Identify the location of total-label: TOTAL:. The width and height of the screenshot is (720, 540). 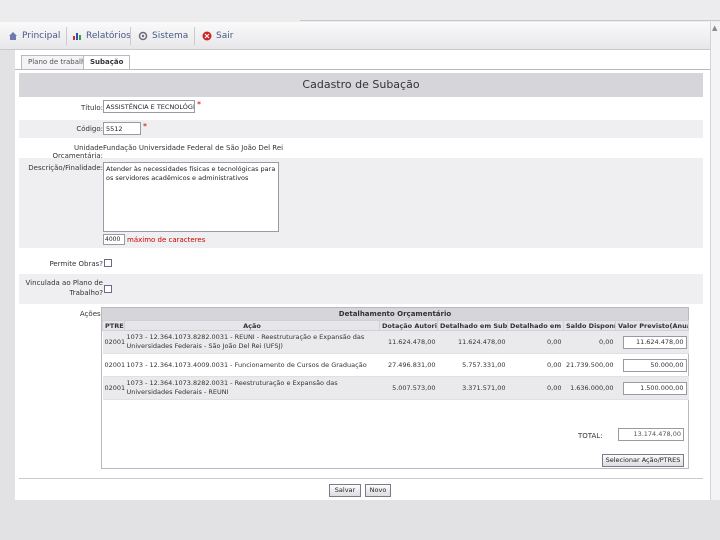
(590, 436).